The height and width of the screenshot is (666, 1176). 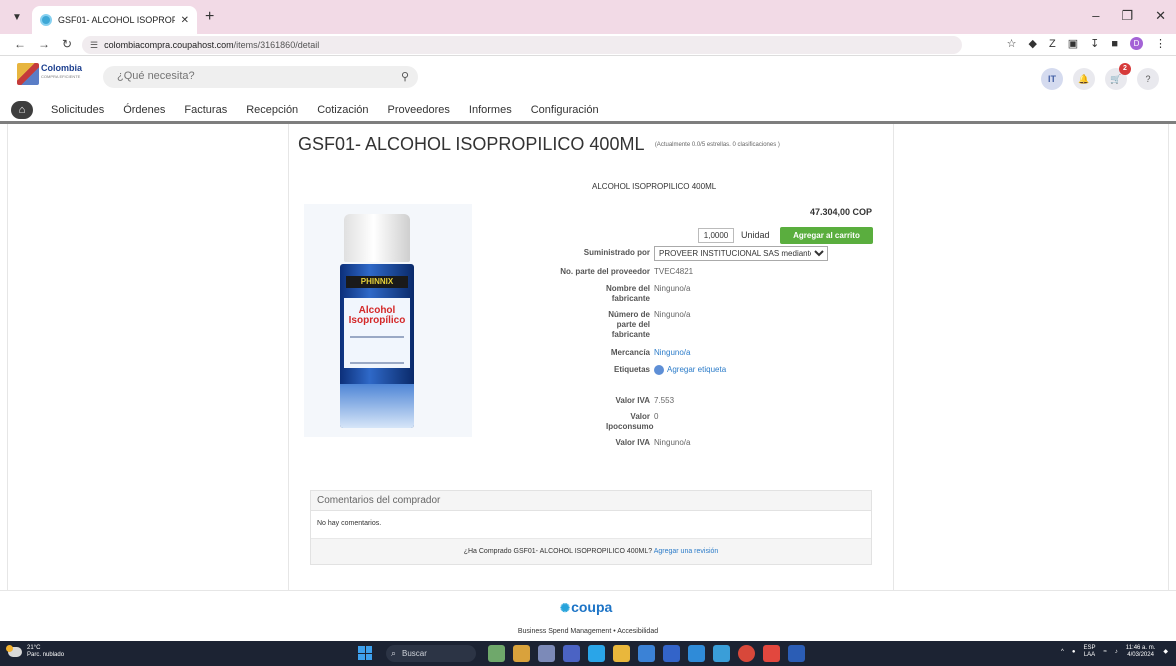 I want to click on sidebar-icon: ■, so click(x=1114, y=44).